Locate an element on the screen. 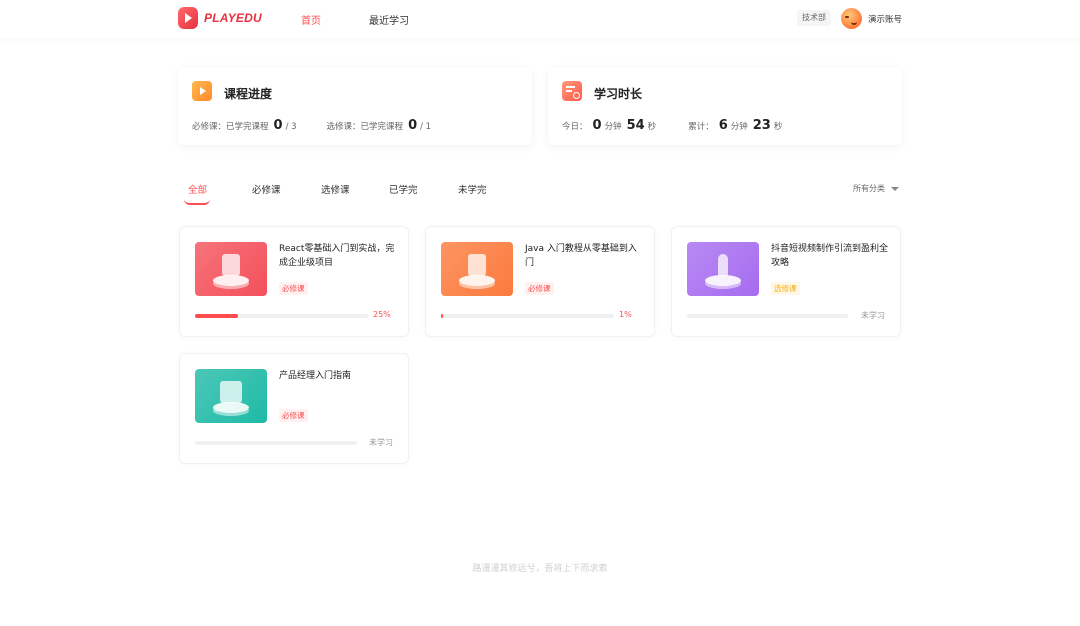 This screenshot has height=626, width=1080. course-progress-card: 课程进度 必修课：已学完课程 0 / 3 选修课：已学完课程 0 / 1 is located at coordinates (355, 106).